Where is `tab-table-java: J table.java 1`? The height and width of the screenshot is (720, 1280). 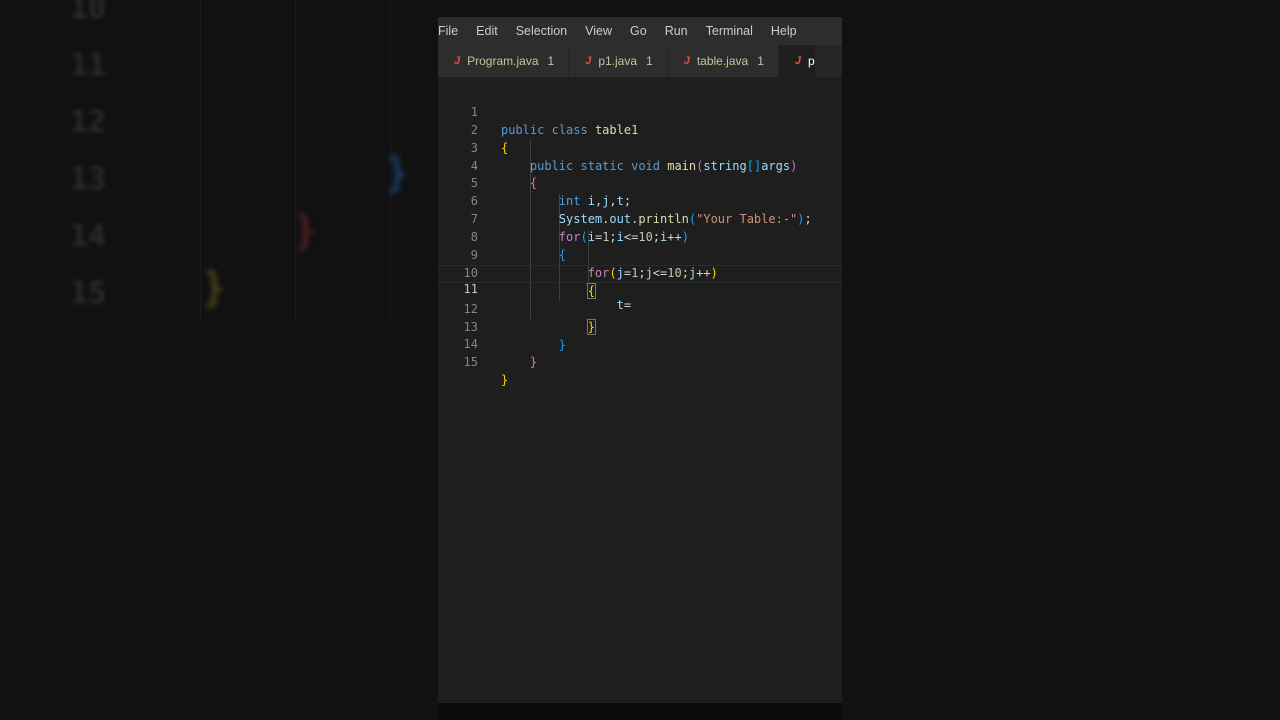
tab-table-java: J table.java 1 is located at coordinates (723, 61).